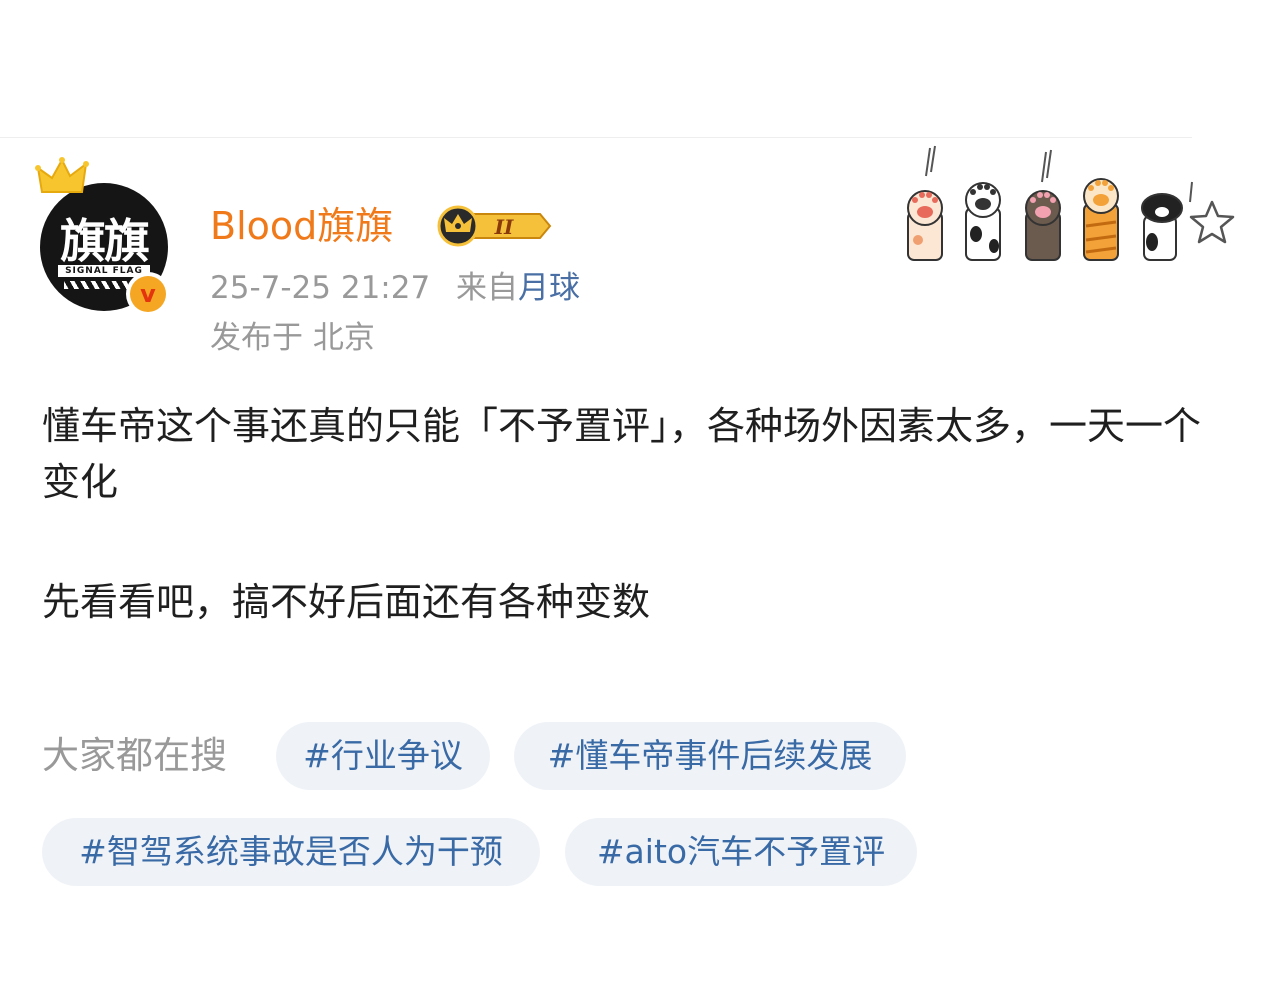 Image resolution: width=1280 pixels, height=986 pixels. I want to click on verified-icon: v, so click(148, 294).